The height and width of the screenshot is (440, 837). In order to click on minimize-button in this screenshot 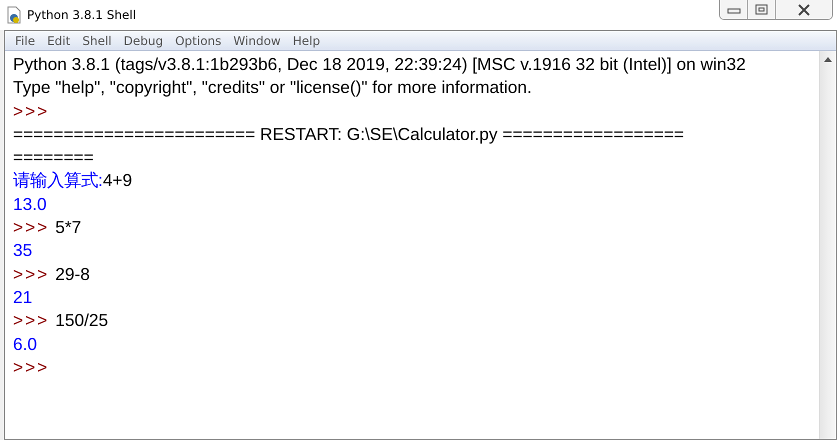, I will do `click(734, 9)`.